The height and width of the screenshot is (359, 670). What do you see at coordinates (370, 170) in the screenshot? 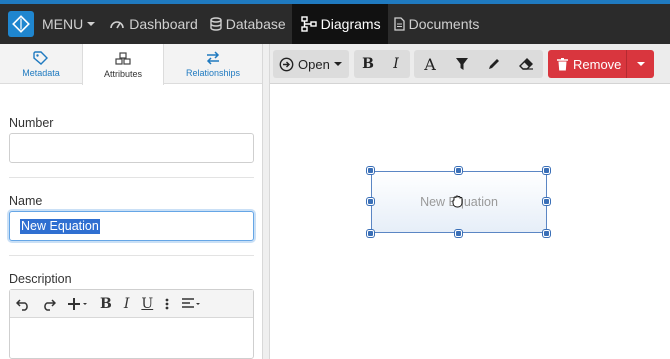
I see `resize-handle-nw` at bounding box center [370, 170].